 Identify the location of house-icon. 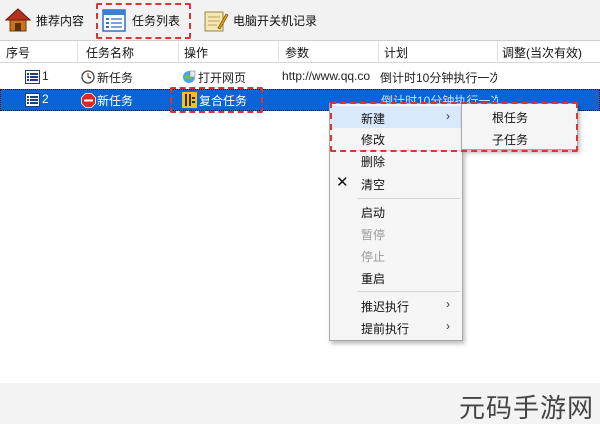
(18, 20).